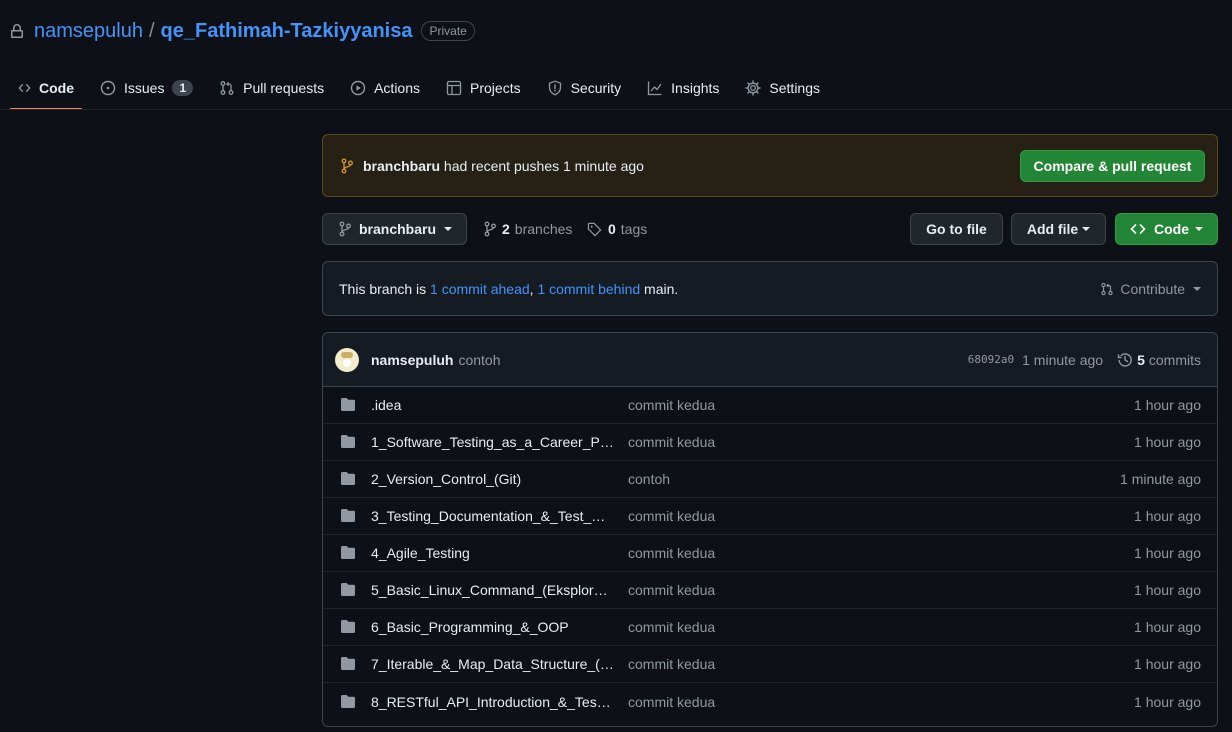 Image resolution: width=1232 pixels, height=732 pixels. Describe the element at coordinates (956, 229) in the screenshot. I see `go-to-file-button: Go to file` at that location.